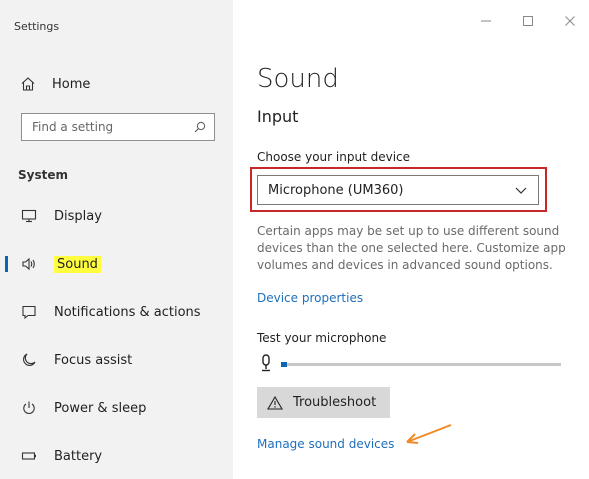 This screenshot has width=589, height=479. What do you see at coordinates (118, 127) in the screenshot?
I see `search-input: Find a setting` at bounding box center [118, 127].